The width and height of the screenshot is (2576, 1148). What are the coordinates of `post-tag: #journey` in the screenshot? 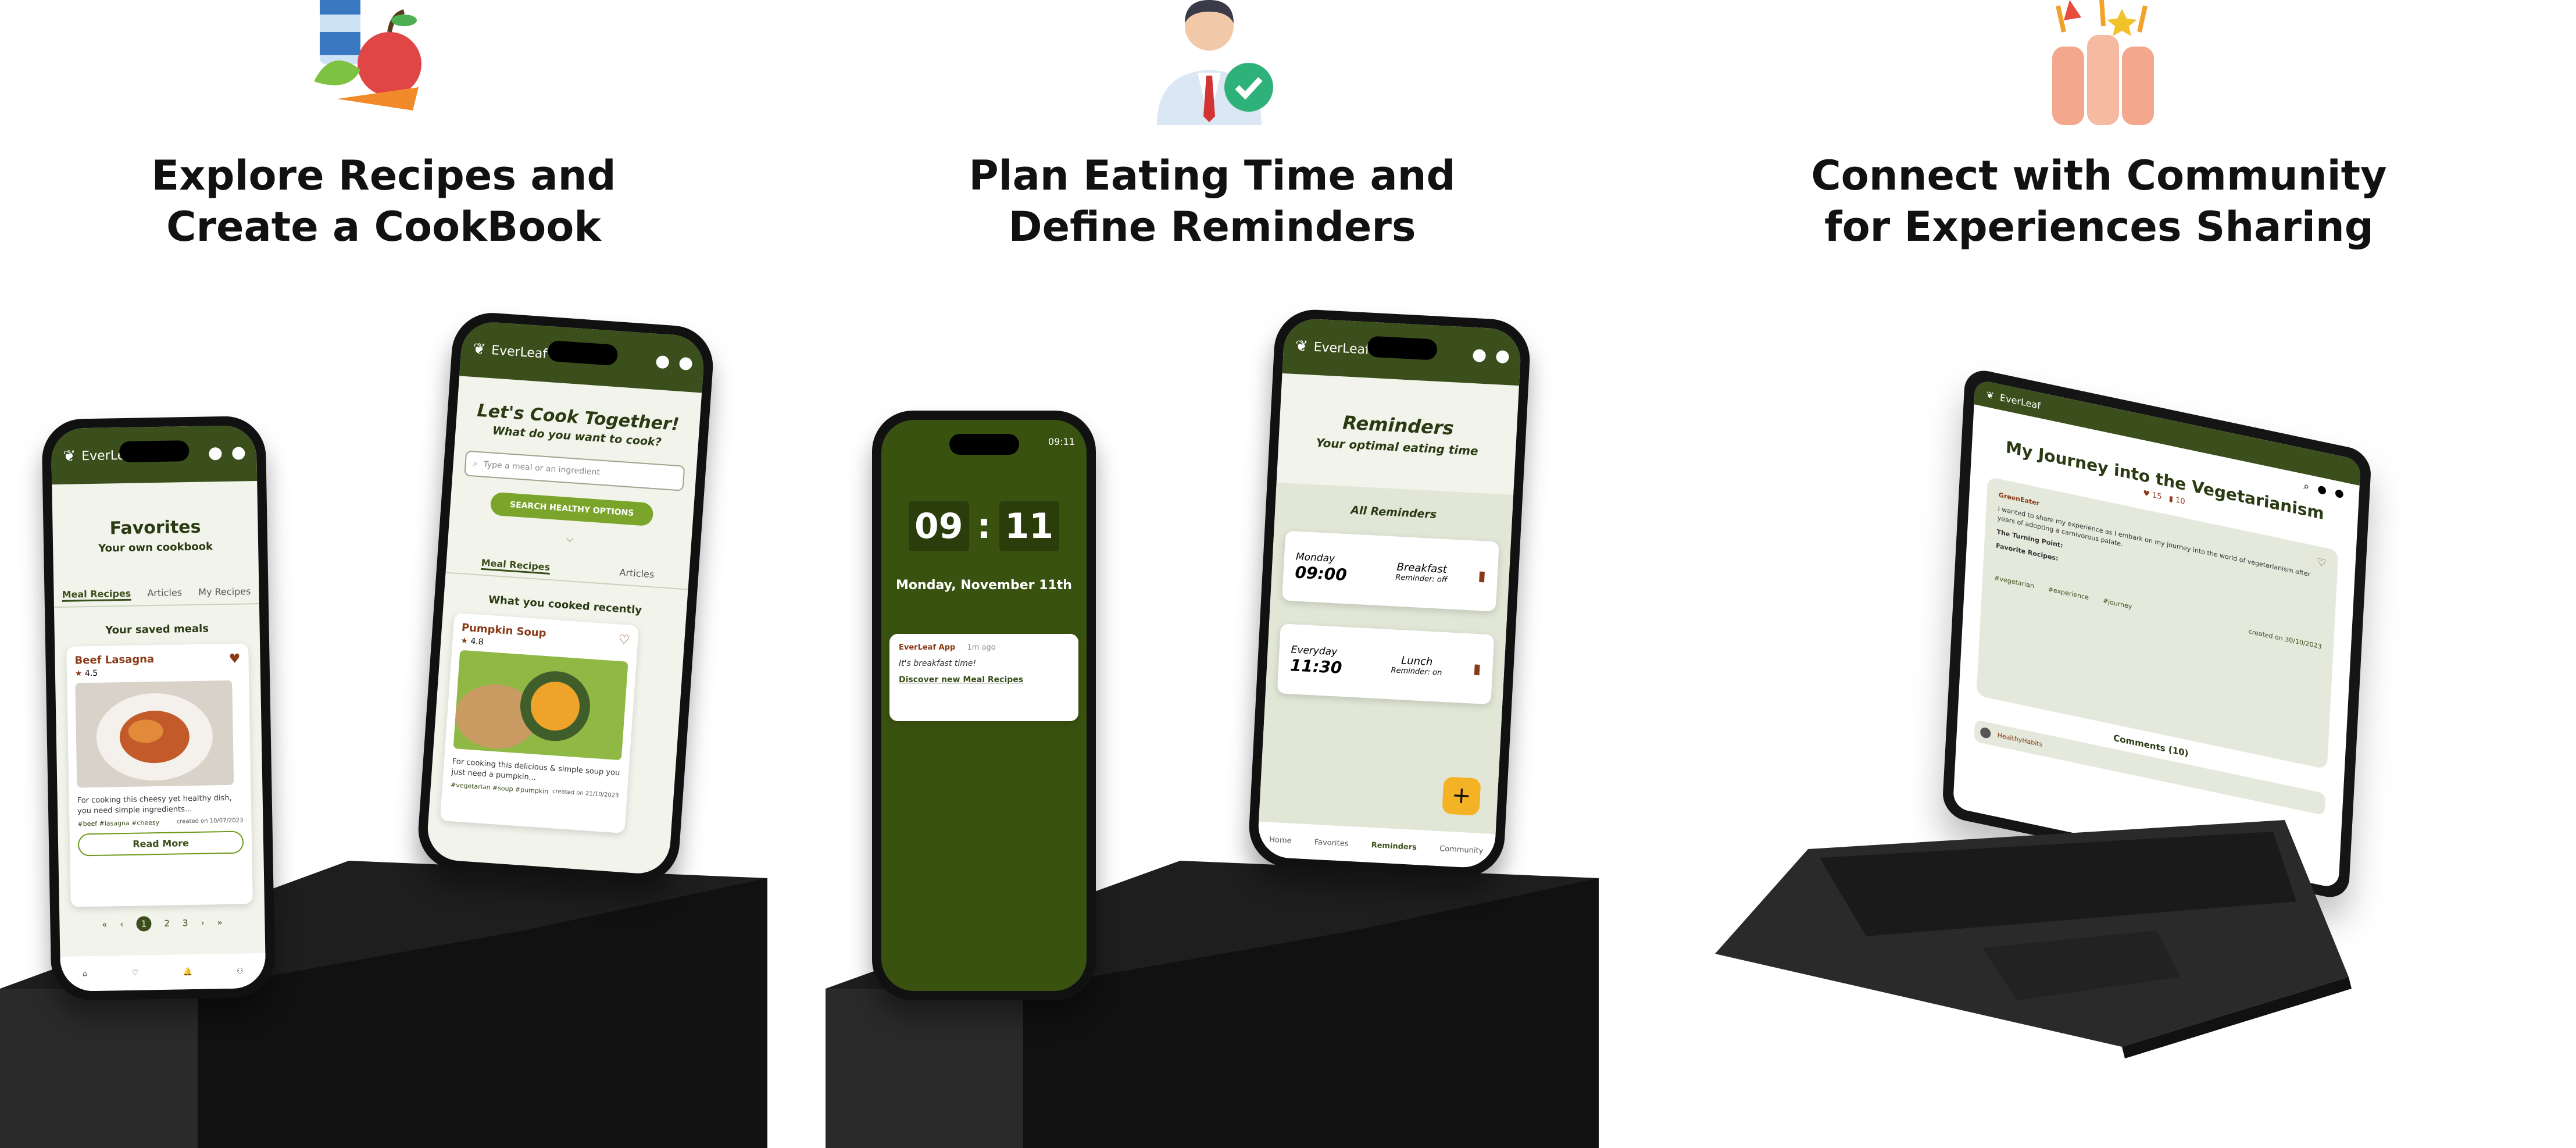 It's located at (2117, 603).